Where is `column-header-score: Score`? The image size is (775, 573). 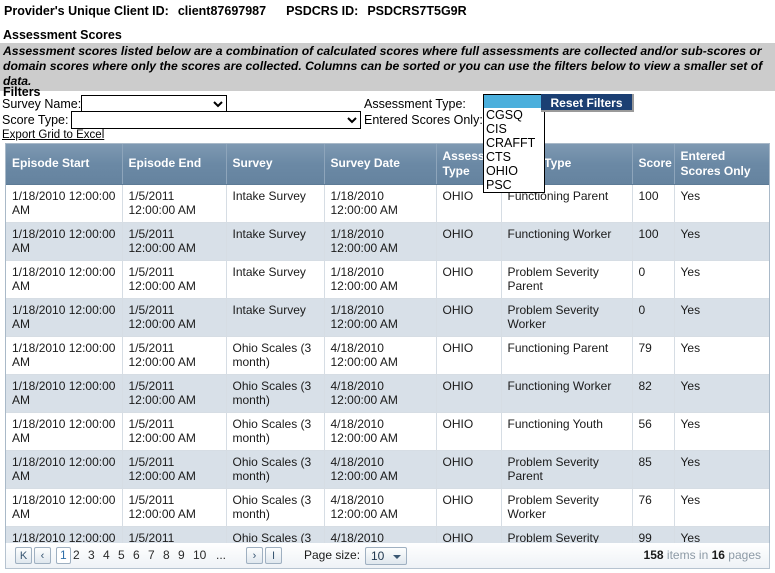
column-header-score: Score is located at coordinates (653, 164).